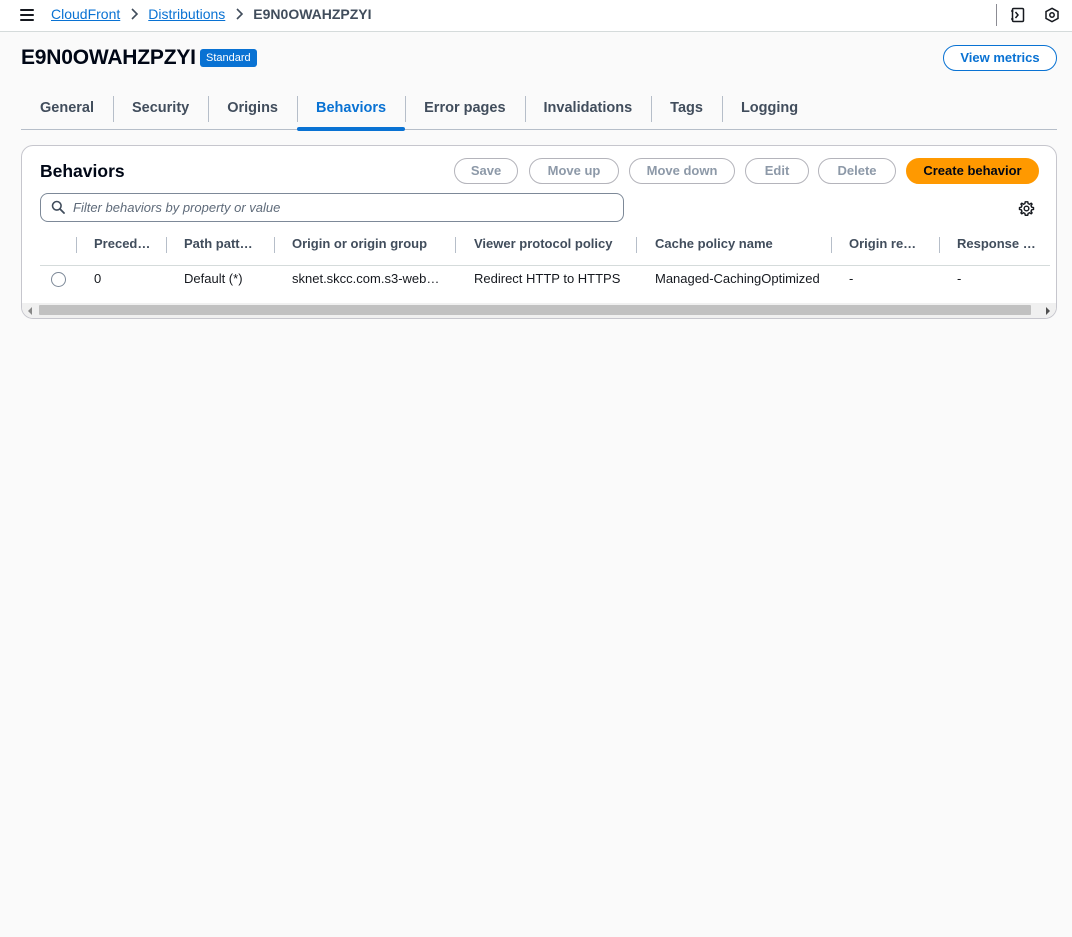 This screenshot has height=937, width=1072. Describe the element at coordinates (343, 207) in the screenshot. I see `filter-input` at that location.